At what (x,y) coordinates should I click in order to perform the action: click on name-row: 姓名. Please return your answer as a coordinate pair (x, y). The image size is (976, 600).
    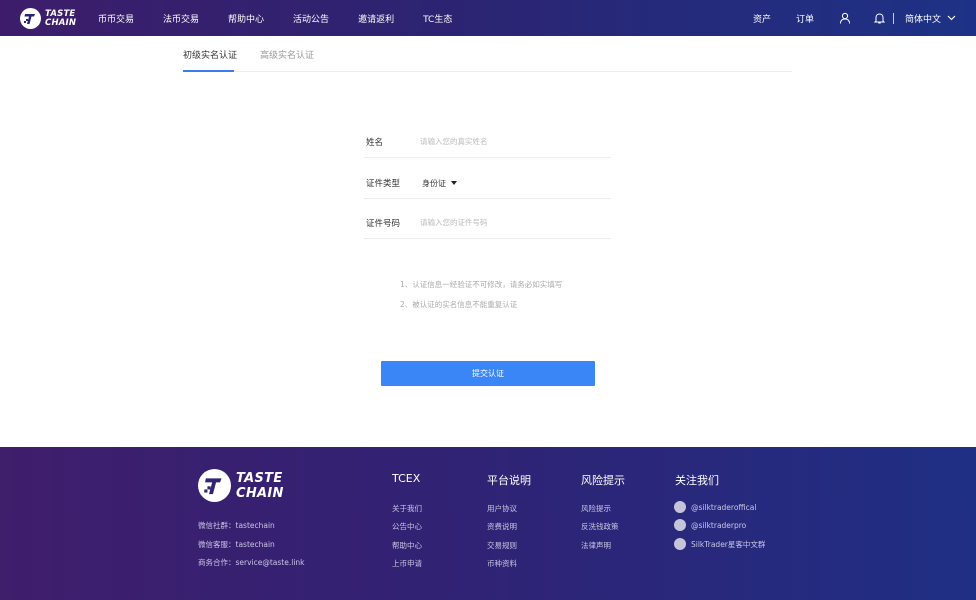
    Looking at the image, I should click on (487, 144).